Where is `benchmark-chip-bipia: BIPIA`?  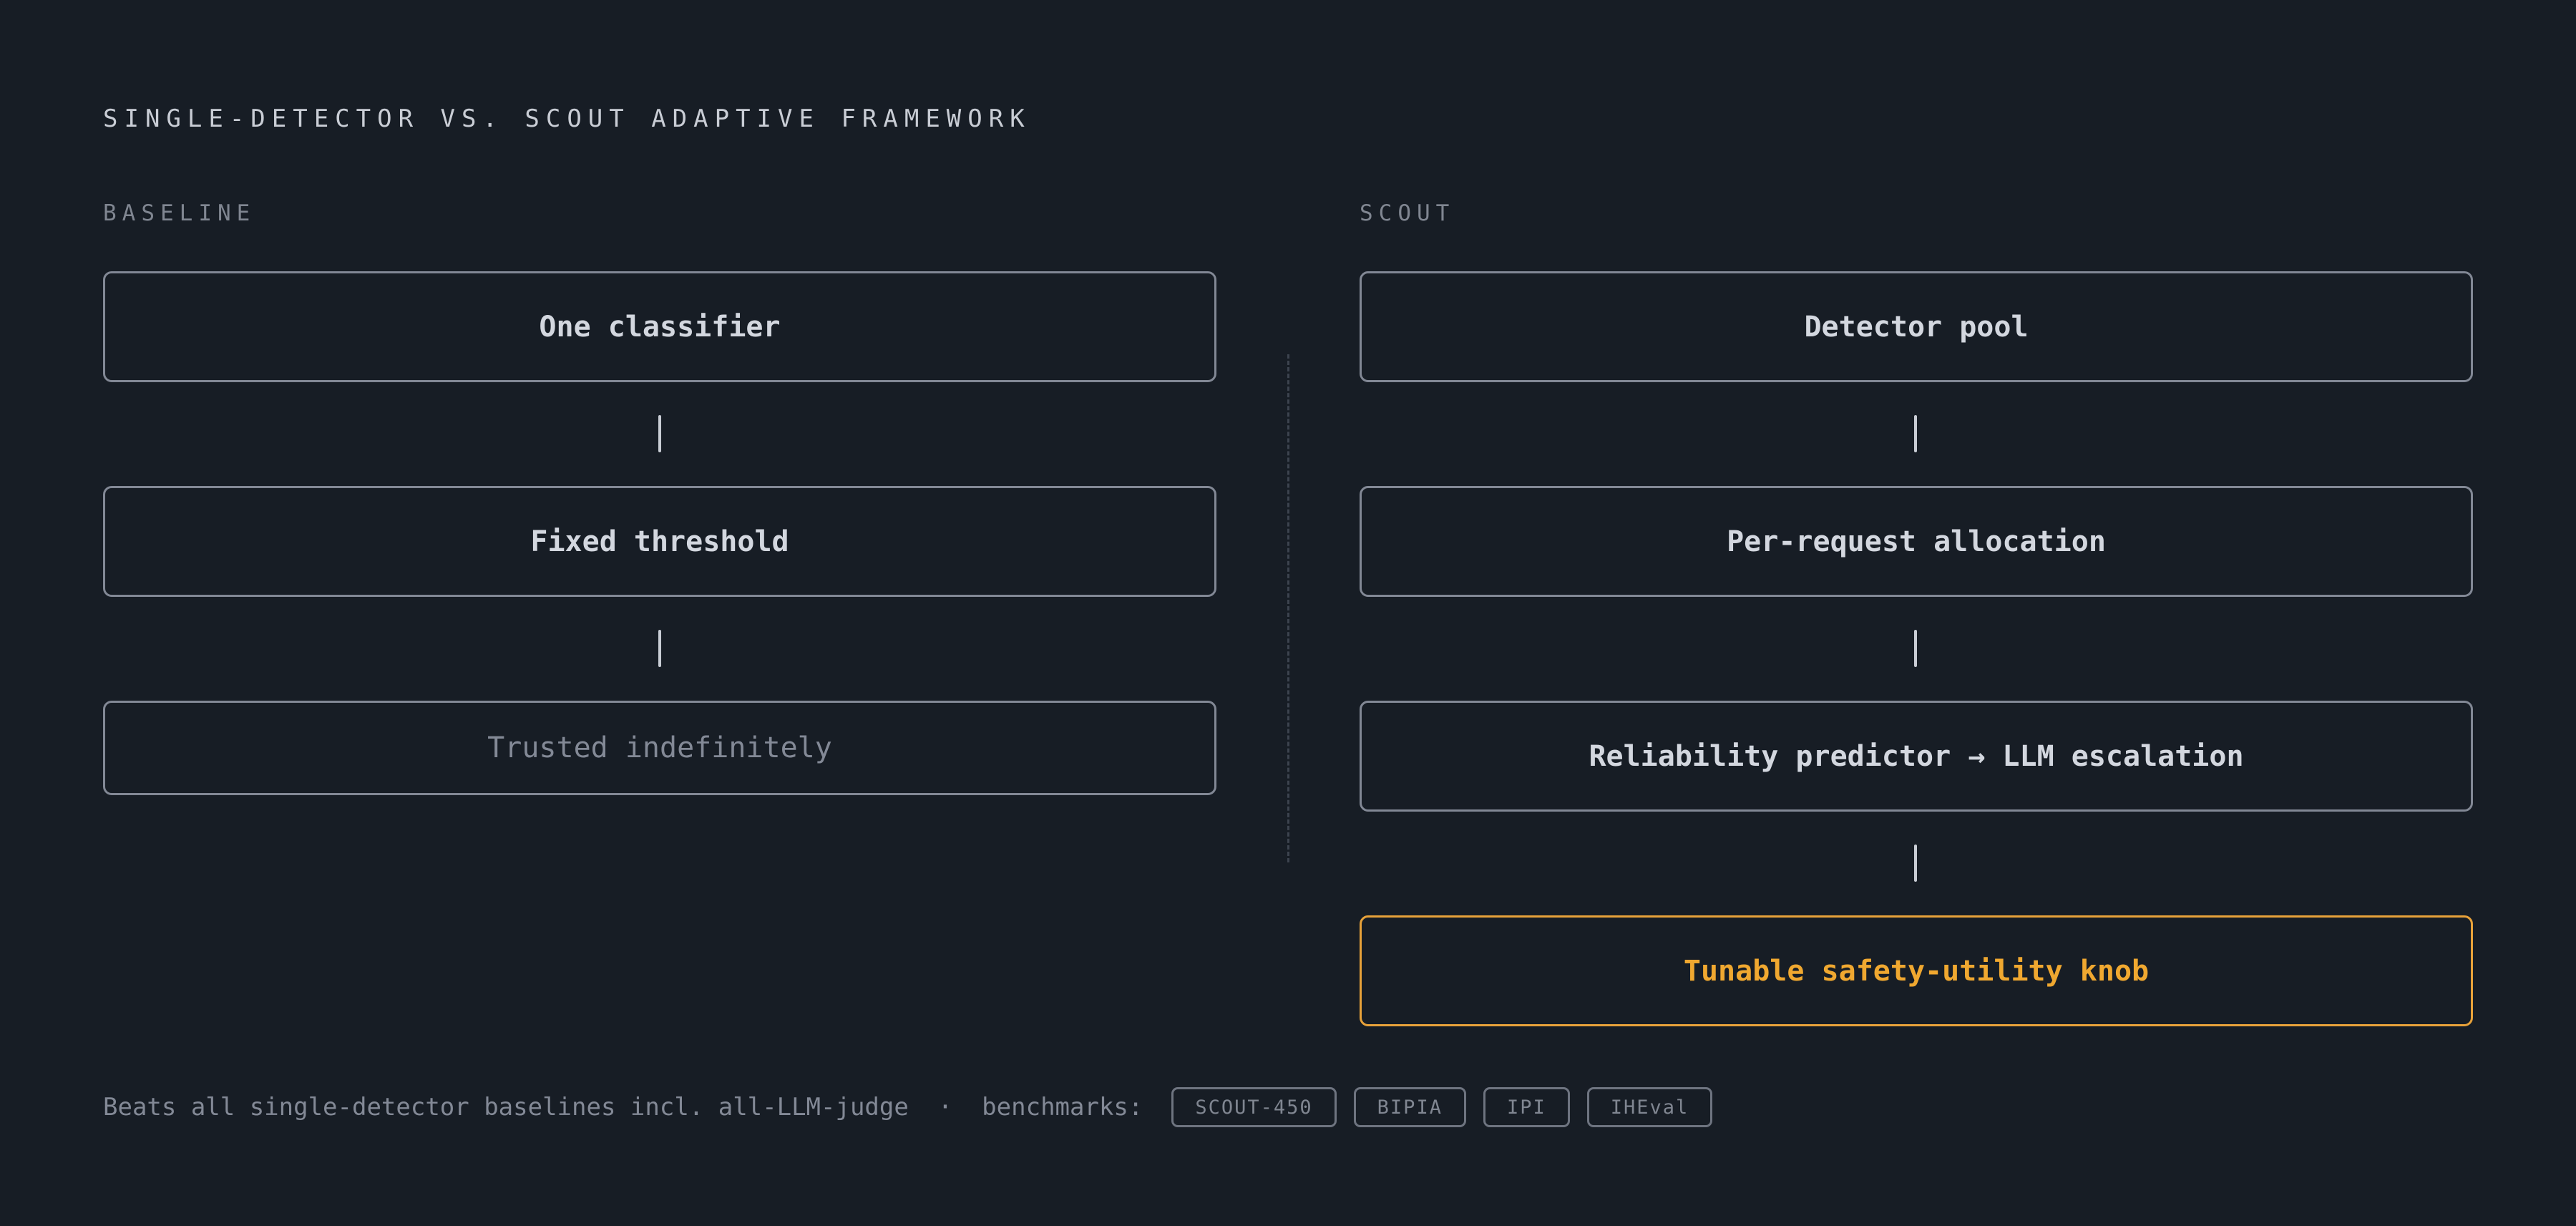
benchmark-chip-bipia: BIPIA is located at coordinates (1409, 1107).